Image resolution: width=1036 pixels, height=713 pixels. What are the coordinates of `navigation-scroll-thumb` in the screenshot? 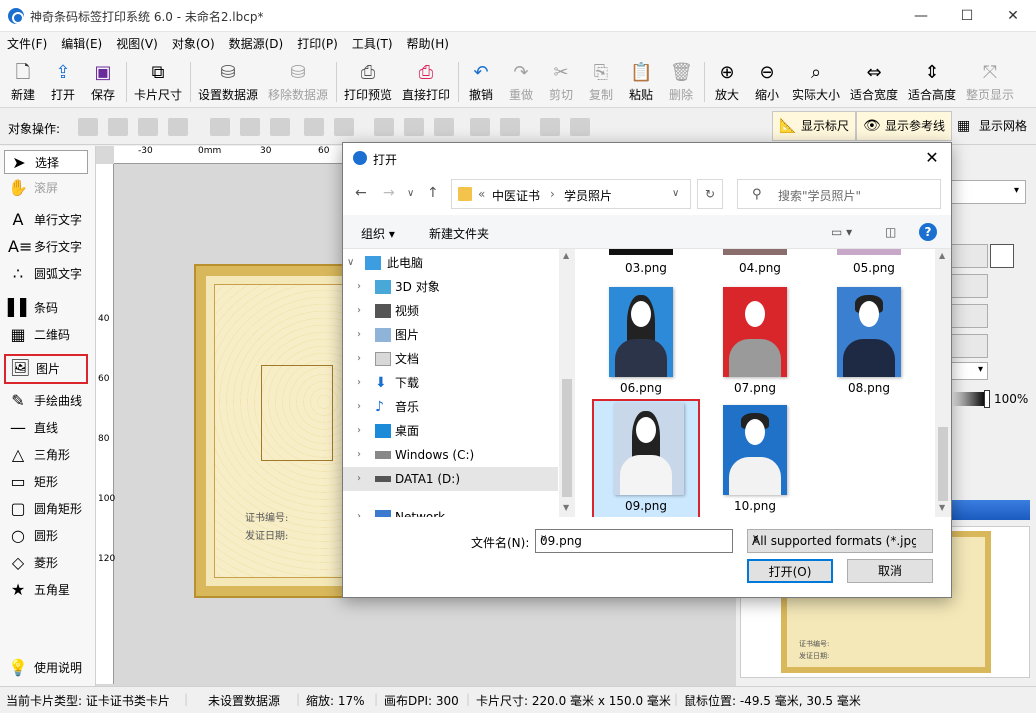 It's located at (567, 438).